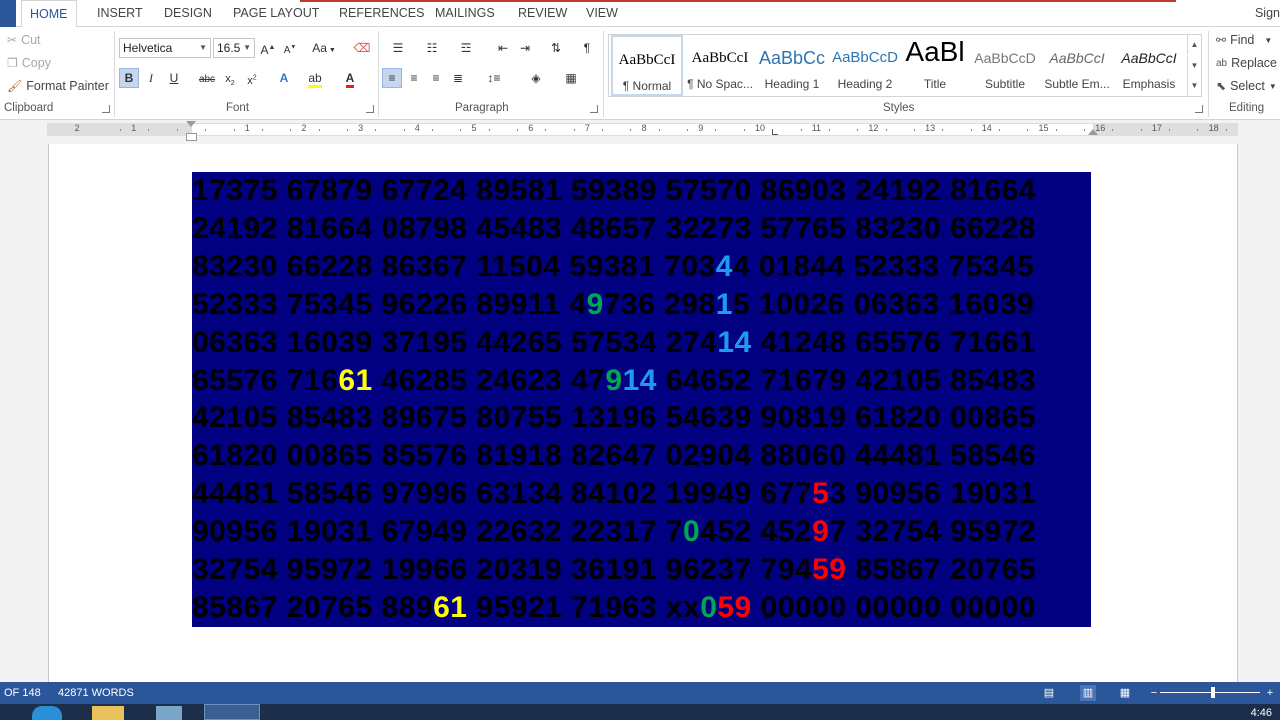  What do you see at coordinates (1213, 692) in the screenshot?
I see `zoom-slider-thumb` at bounding box center [1213, 692].